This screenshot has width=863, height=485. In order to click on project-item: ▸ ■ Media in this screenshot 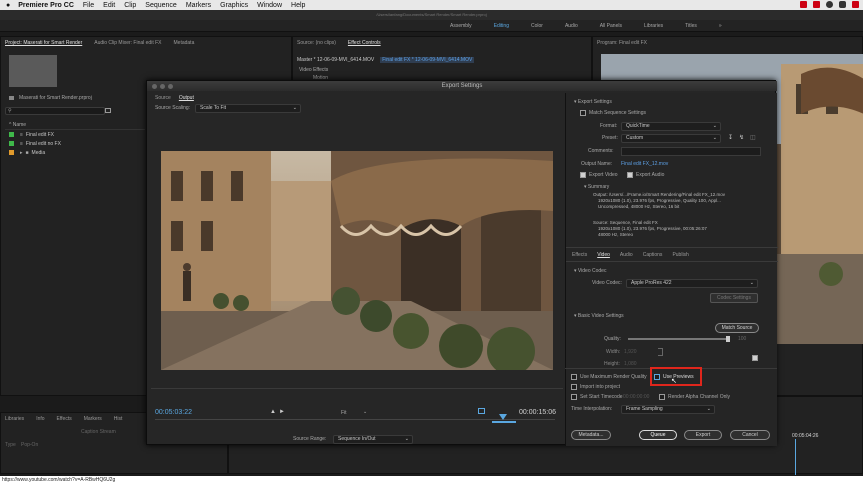, I will do `click(71, 152)`.